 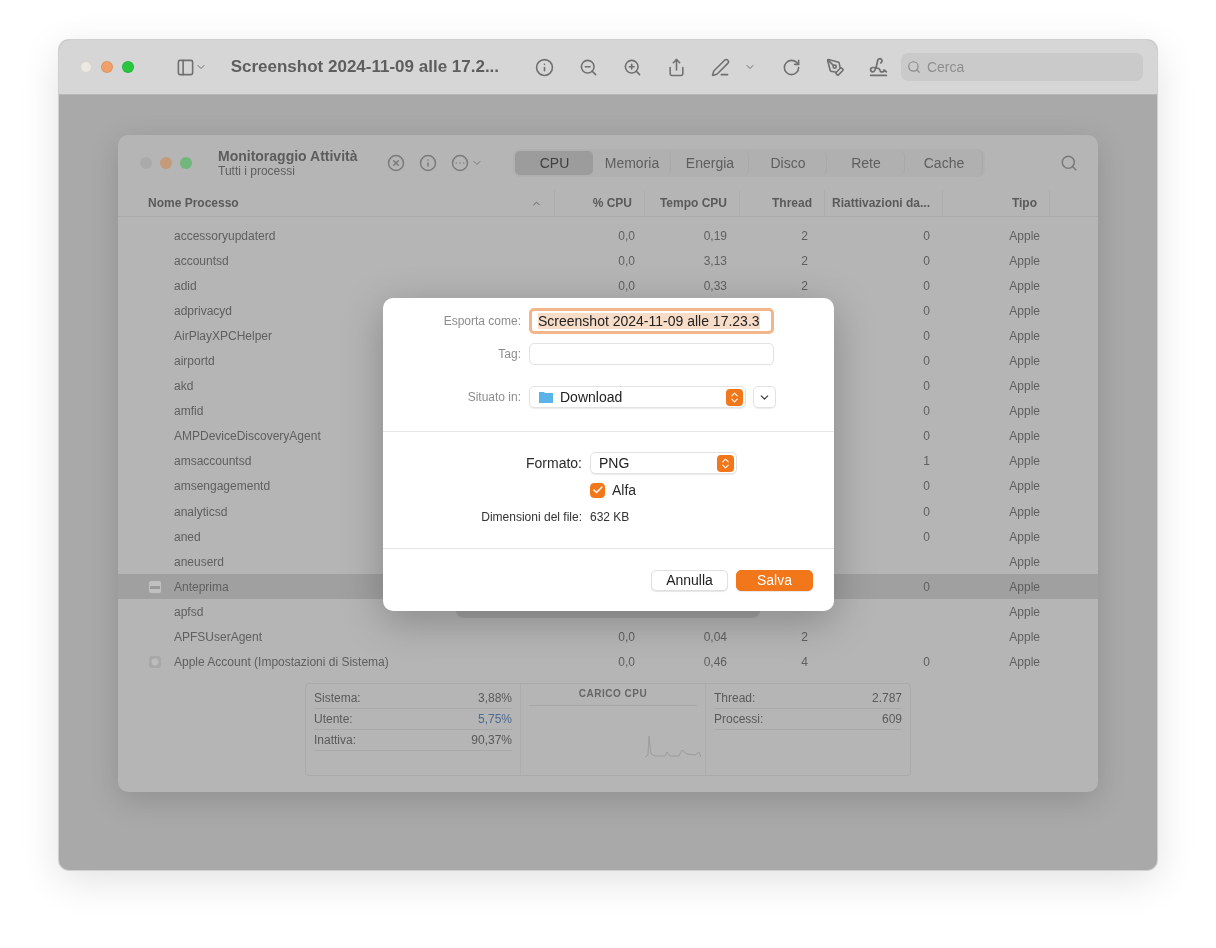 What do you see at coordinates (494, 697) in the screenshot?
I see `stat-value: 3,88%` at bounding box center [494, 697].